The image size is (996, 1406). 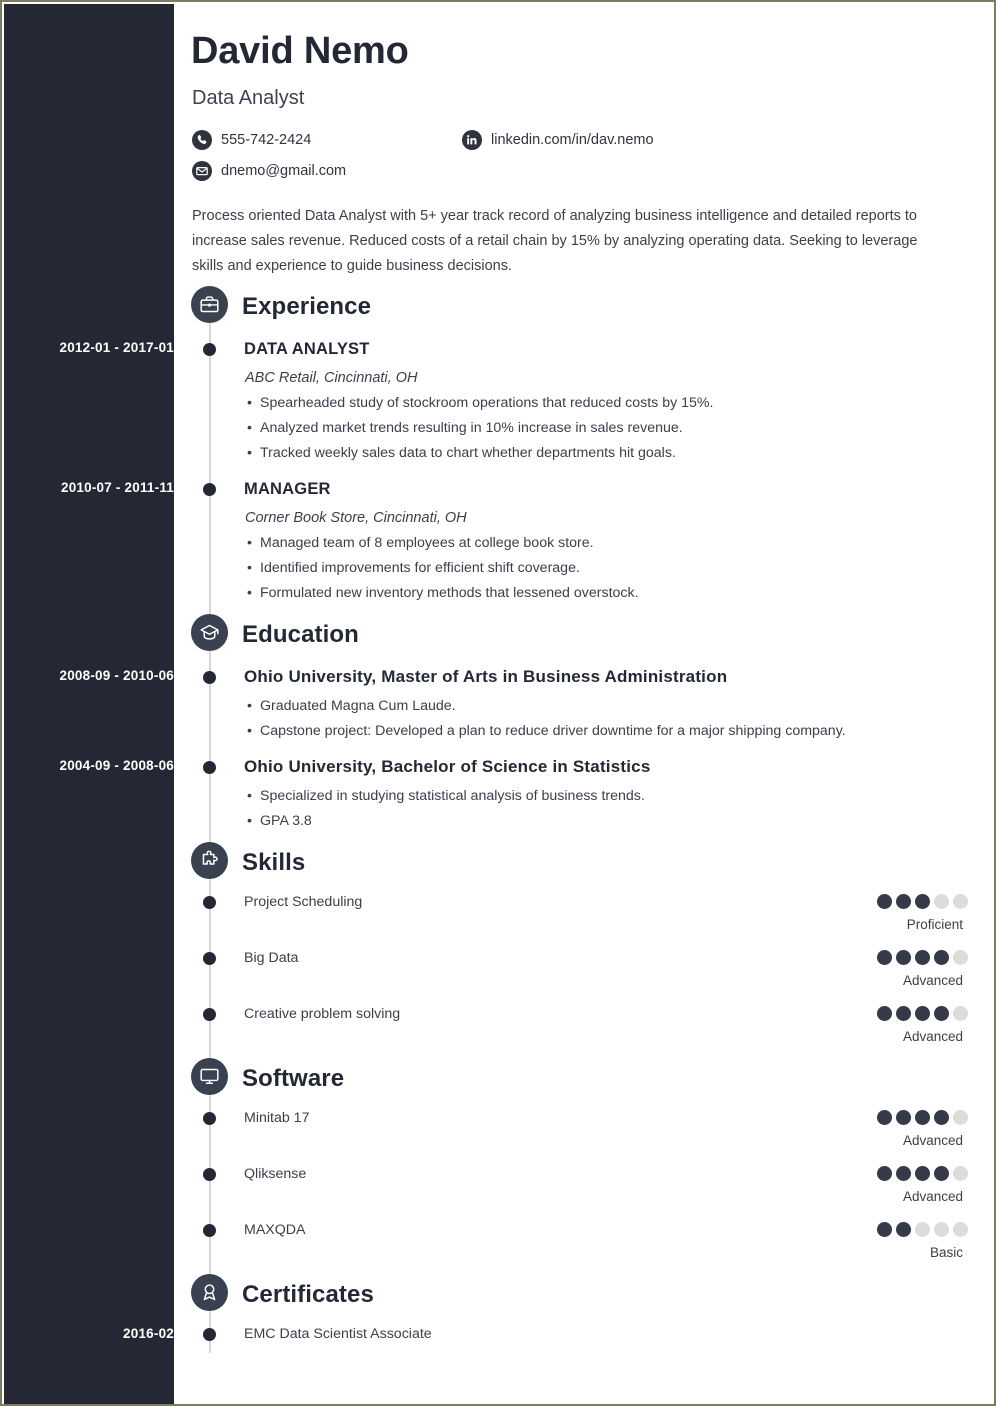 I want to click on skill-2-name: Creative problem solving, so click(x=322, y=1014).